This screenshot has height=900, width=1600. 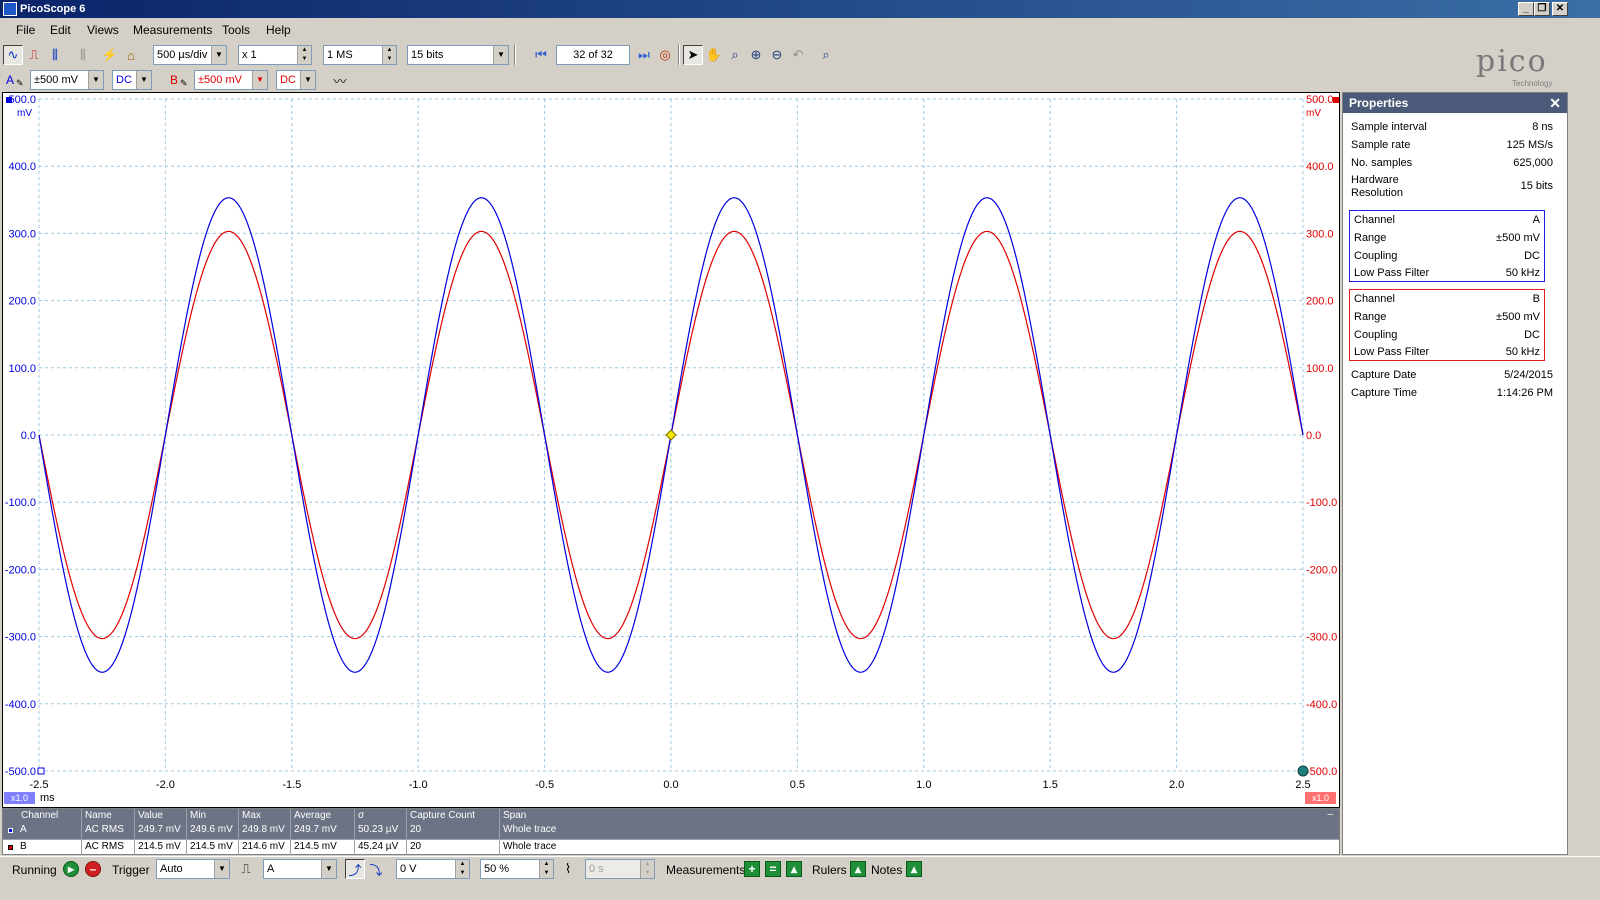 What do you see at coordinates (300, 869) in the screenshot?
I see `trigger-source-select: A ▼` at bounding box center [300, 869].